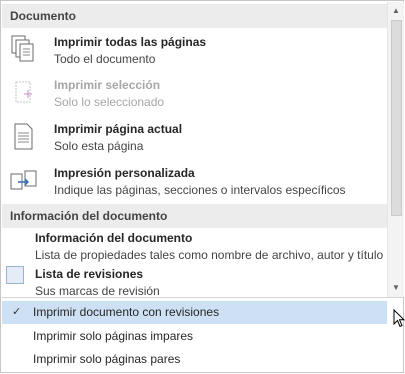 This screenshot has height=374, width=405. What do you see at coordinates (107, 85) in the screenshot?
I see `item-title: Imprimir selección` at bounding box center [107, 85].